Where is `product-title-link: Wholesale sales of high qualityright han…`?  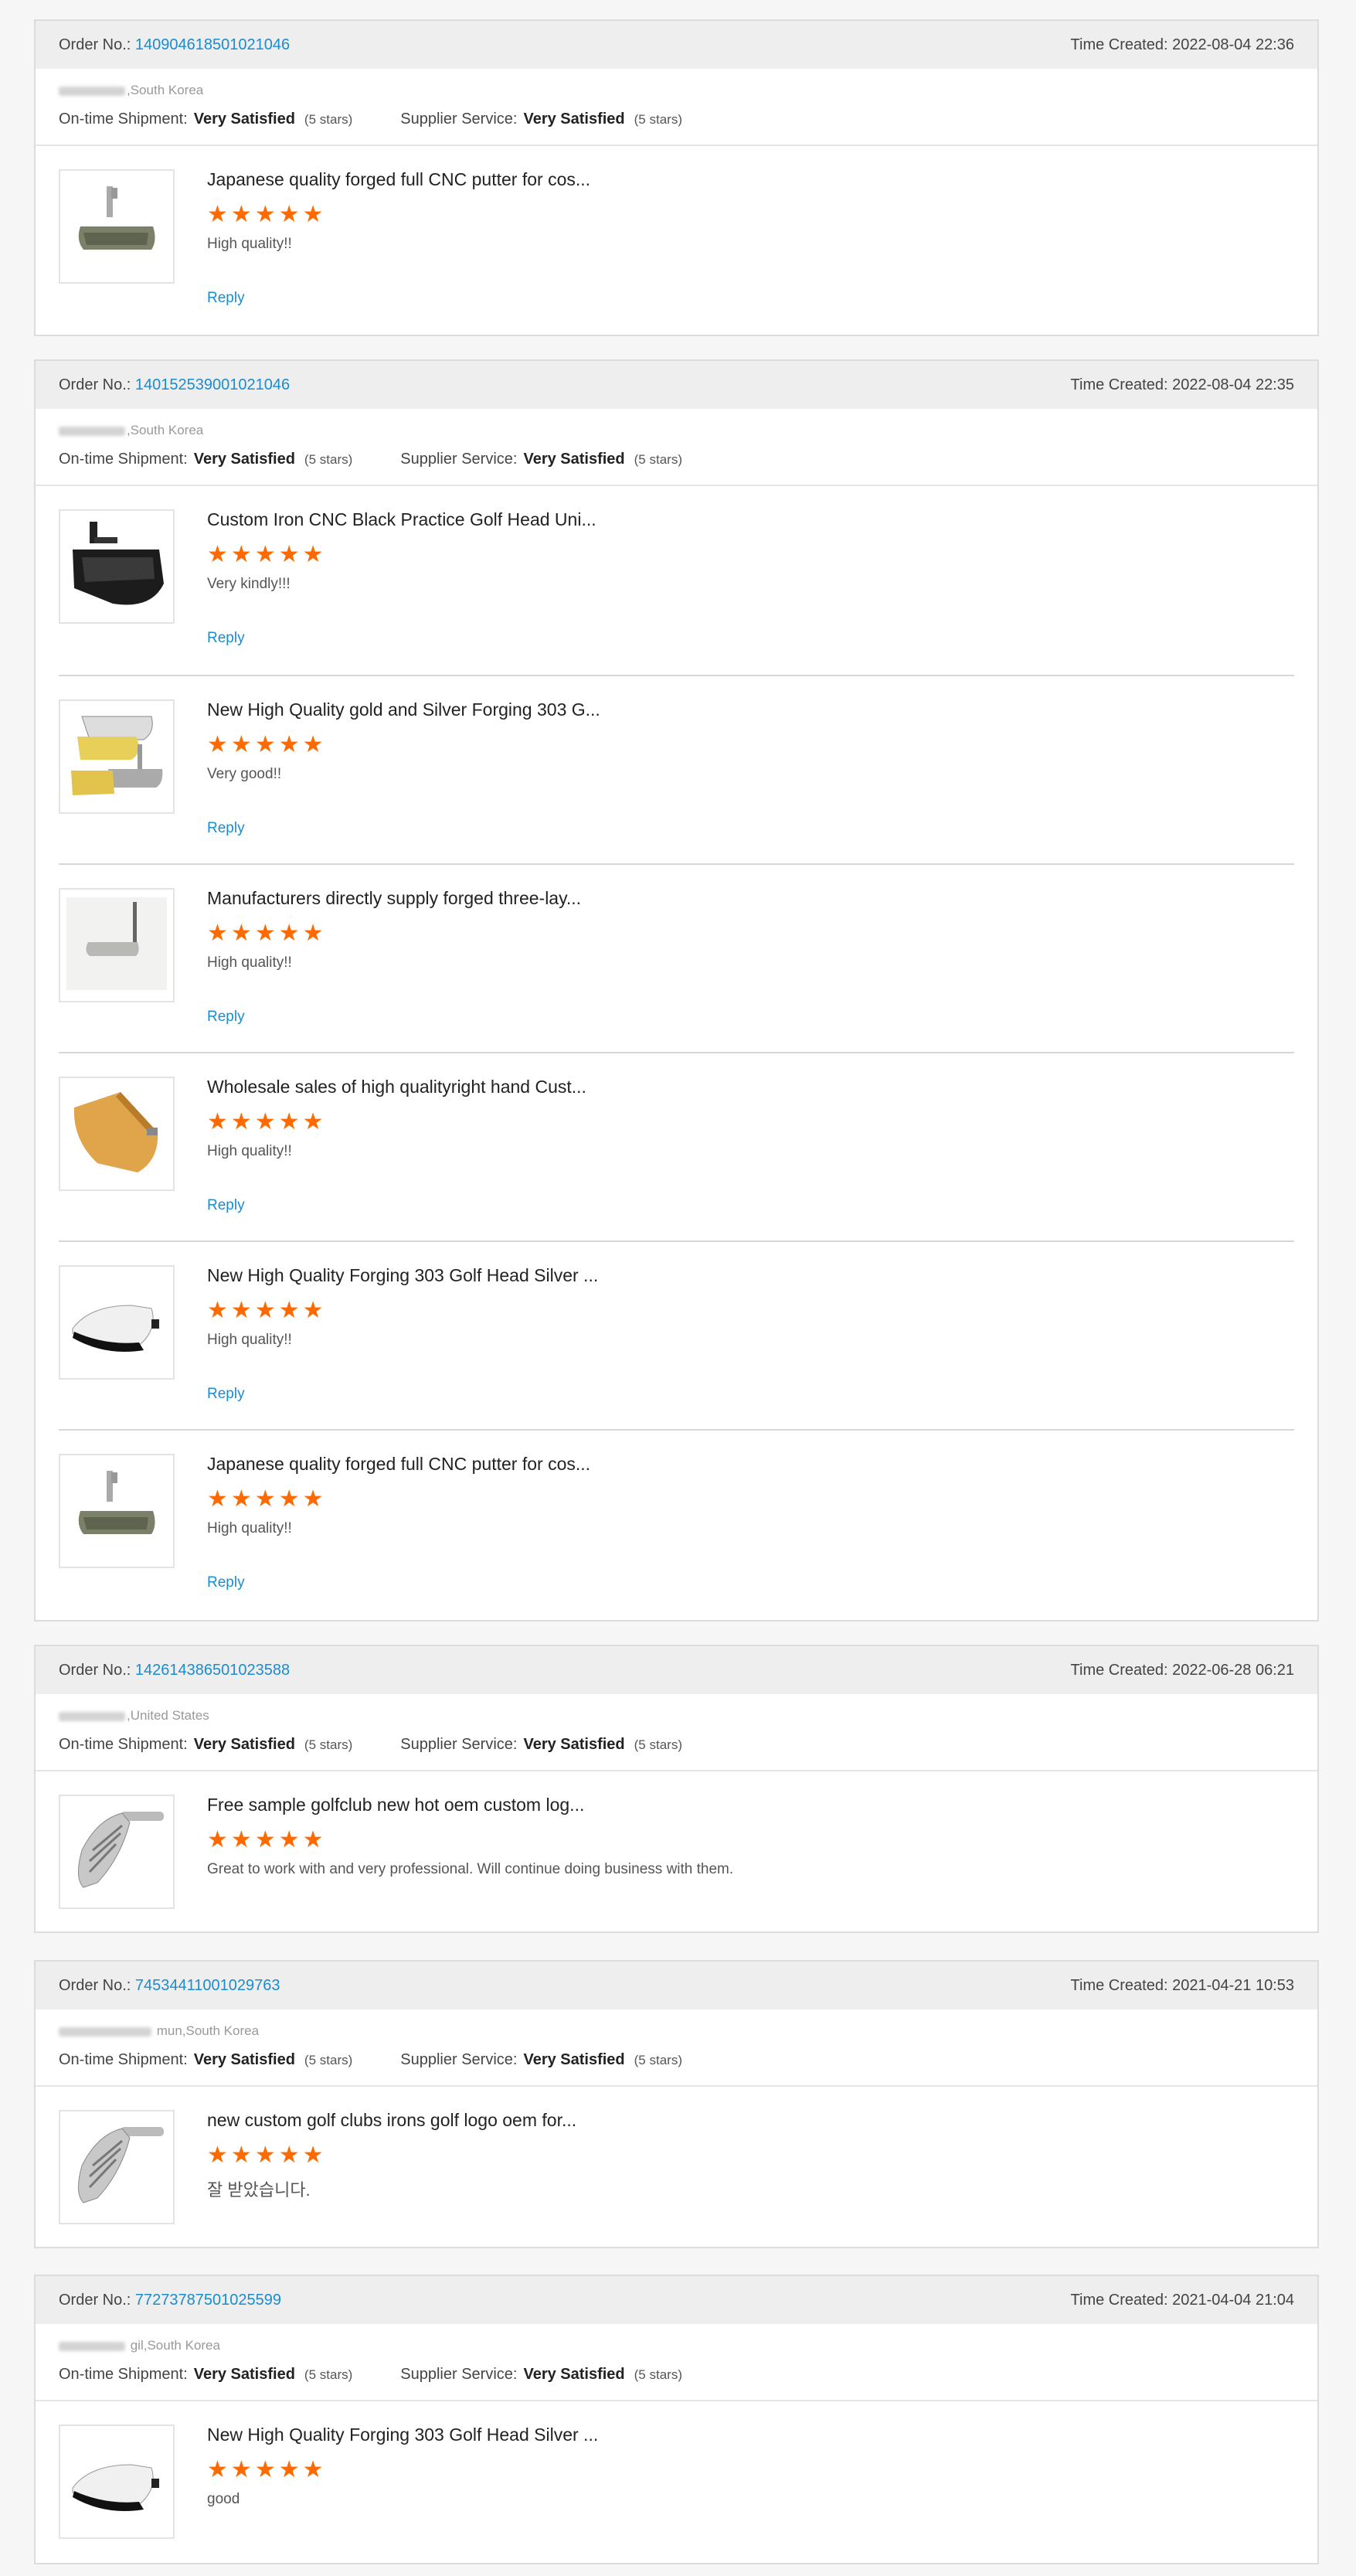 product-title-link: Wholesale sales of high qualityright han… is located at coordinates (396, 1087).